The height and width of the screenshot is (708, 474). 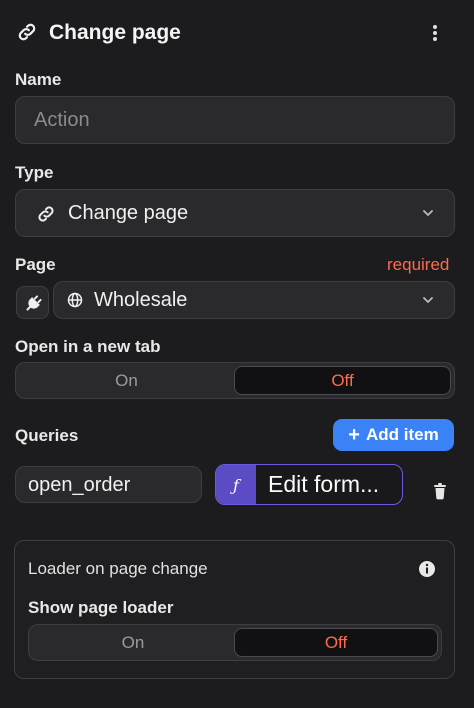 I want to click on query-key-value: open_order, so click(x=79, y=485).